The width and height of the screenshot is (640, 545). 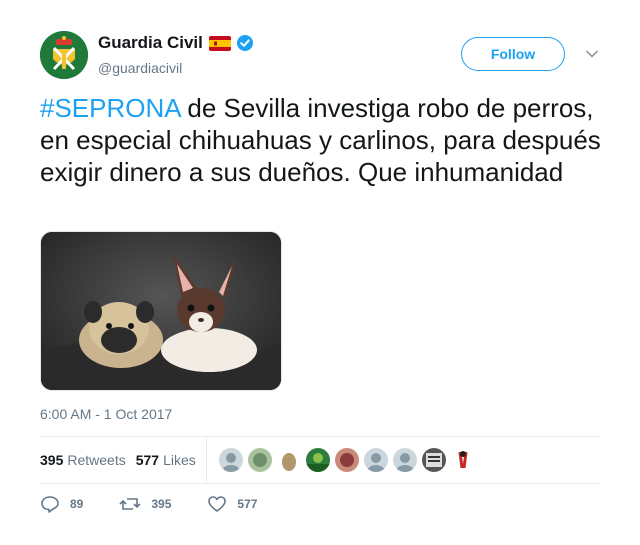 I want to click on heart-icon, so click(x=217, y=504).